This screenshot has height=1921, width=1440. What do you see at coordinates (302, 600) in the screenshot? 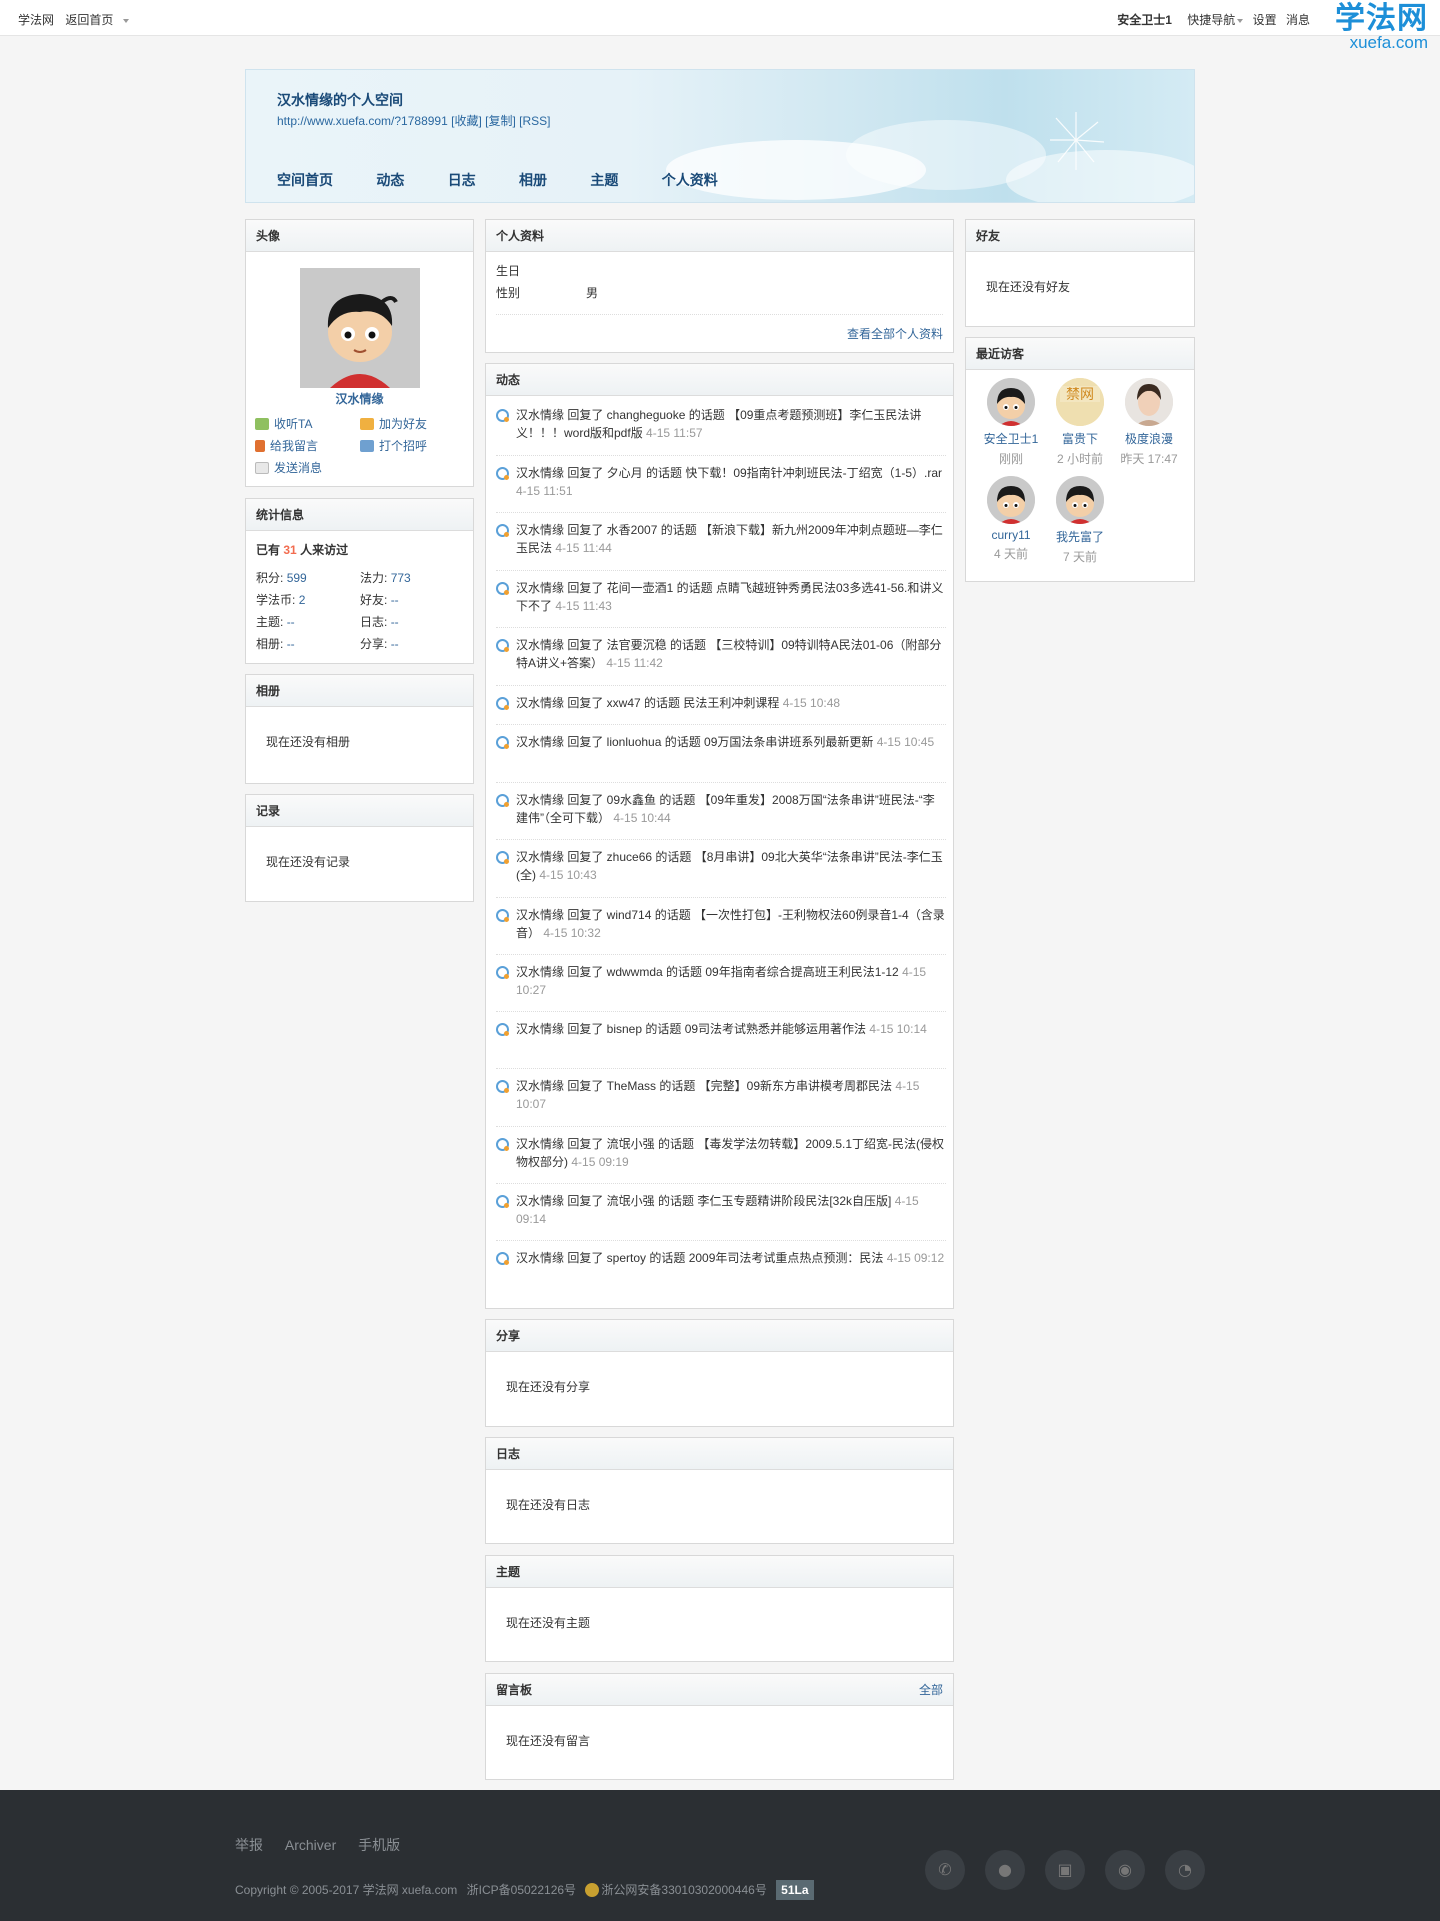
I see `stat-value: 2` at bounding box center [302, 600].